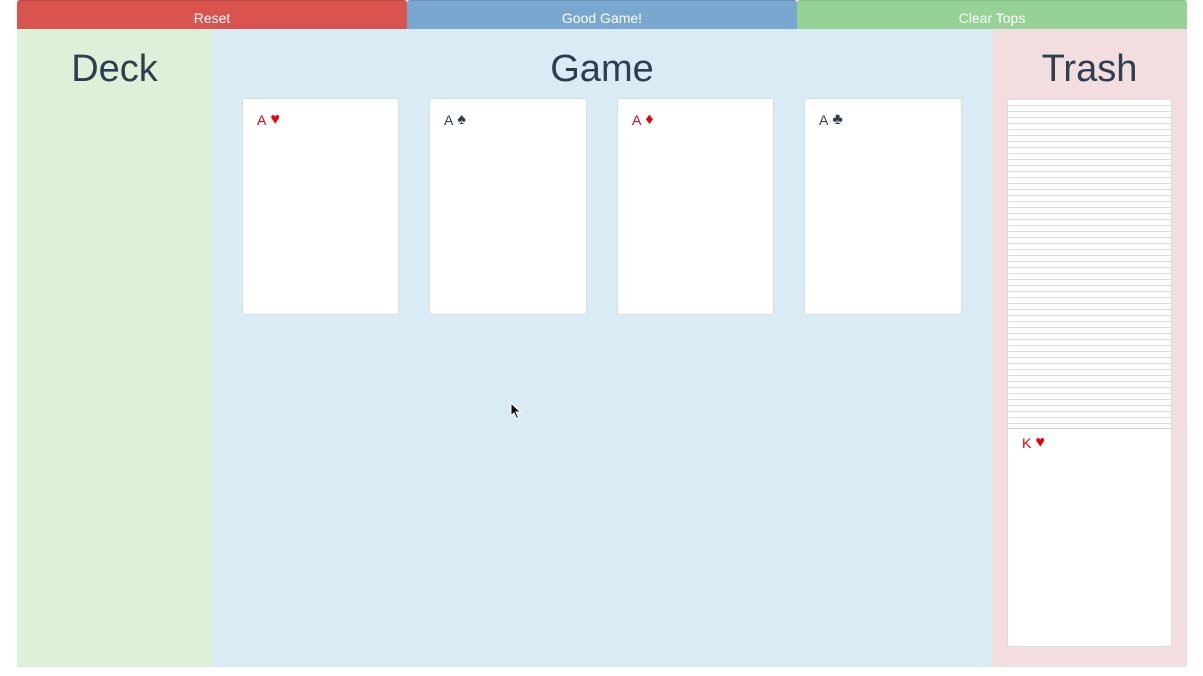  I want to click on trash-card-stack: K ♥, so click(1089, 373).